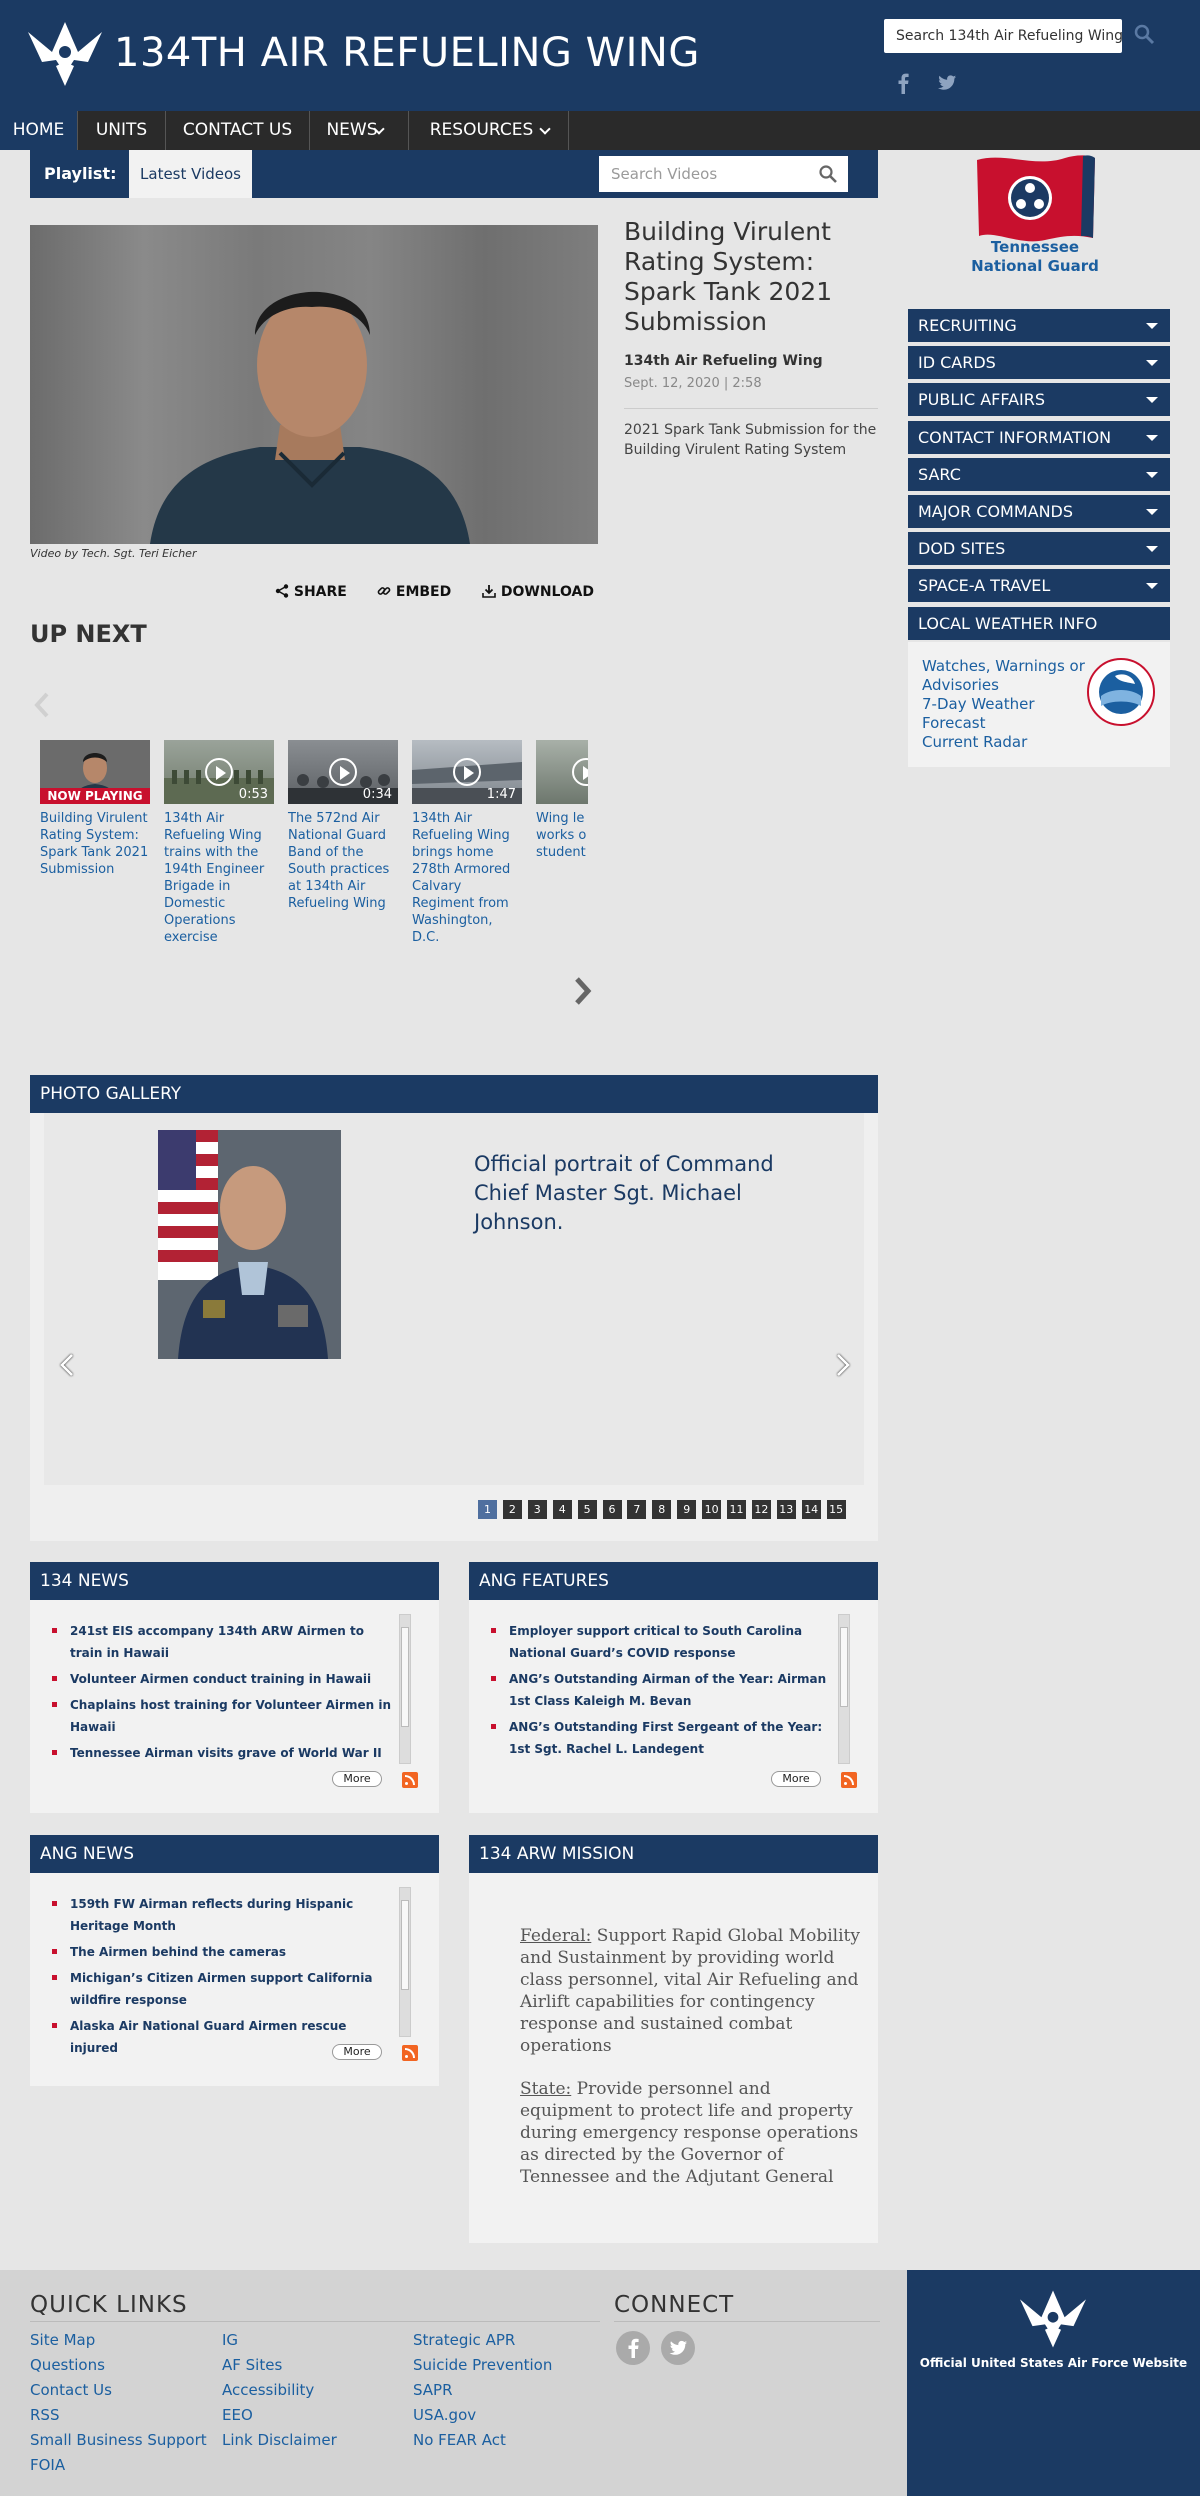  I want to click on news-item: The Airmen behind the cameras, so click(222, 1952).